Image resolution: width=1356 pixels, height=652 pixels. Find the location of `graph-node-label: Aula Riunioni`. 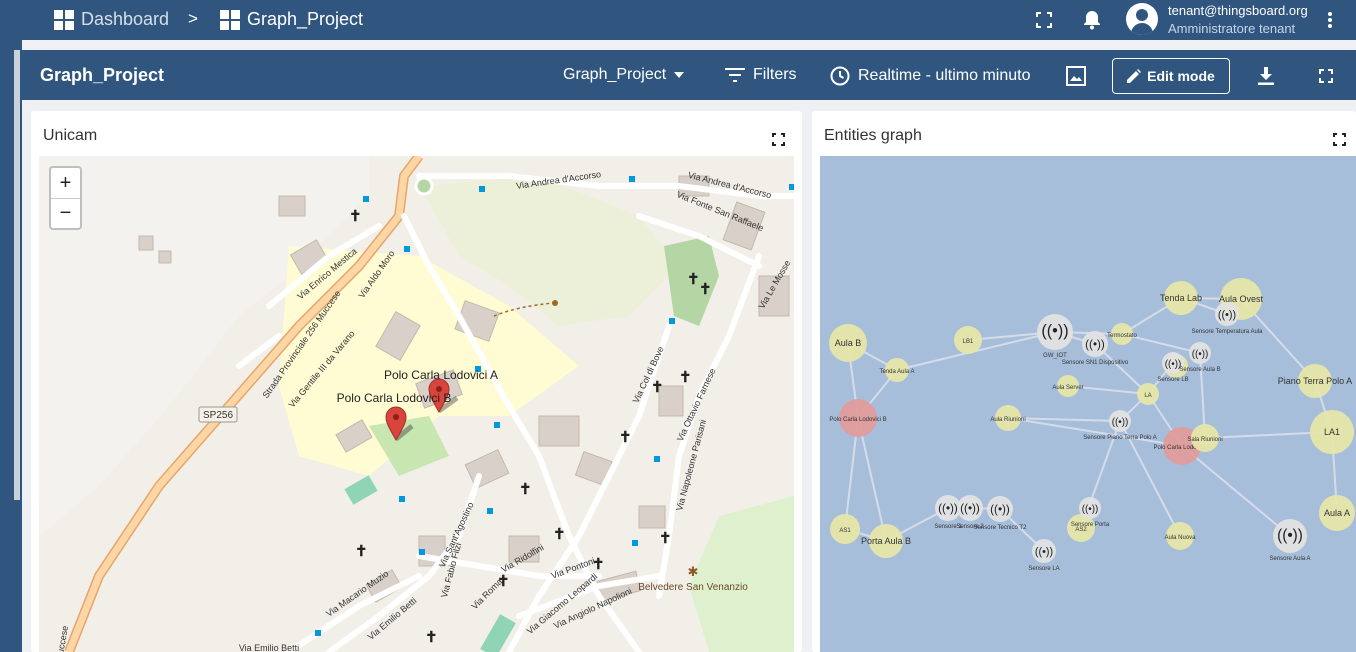

graph-node-label: Aula Riunioni is located at coordinates (1007, 420).